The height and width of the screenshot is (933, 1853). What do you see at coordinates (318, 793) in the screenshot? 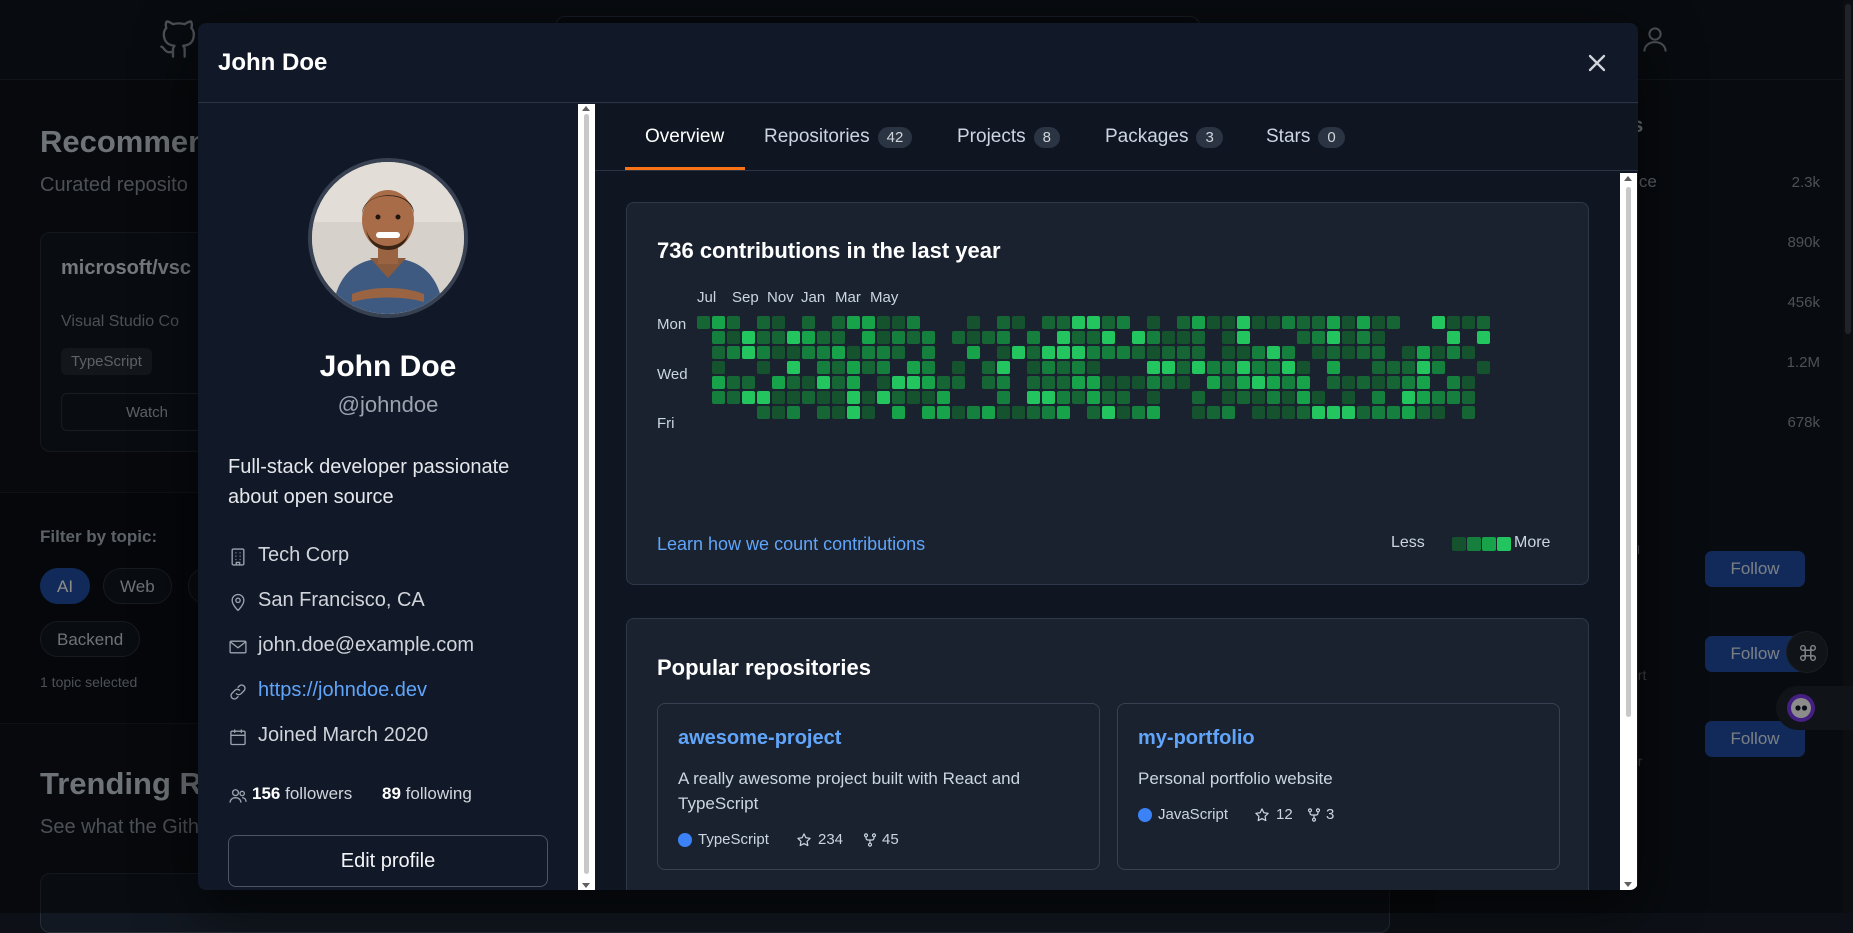
I see `followers-label: followers` at bounding box center [318, 793].